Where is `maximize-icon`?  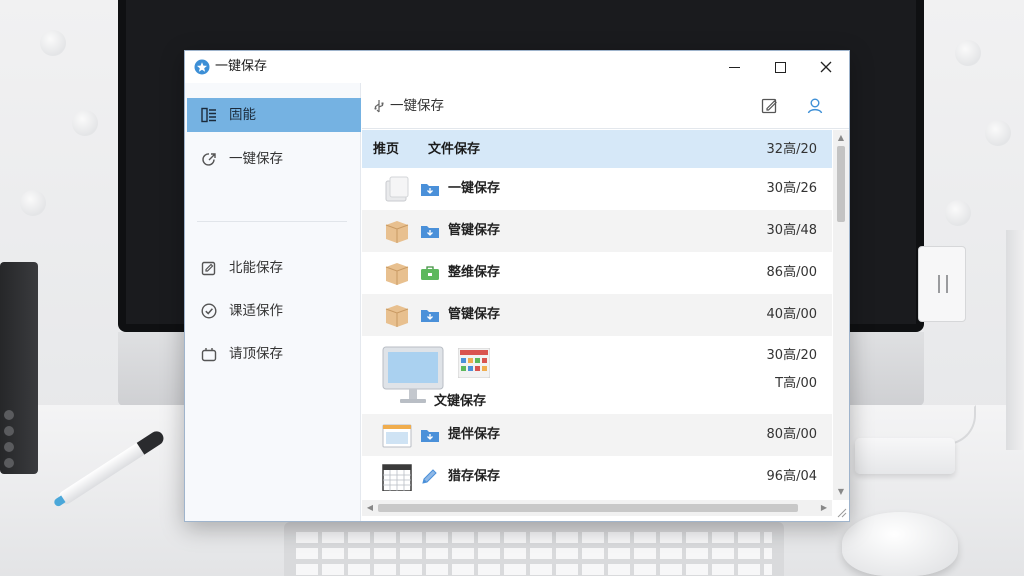 maximize-icon is located at coordinates (780, 67).